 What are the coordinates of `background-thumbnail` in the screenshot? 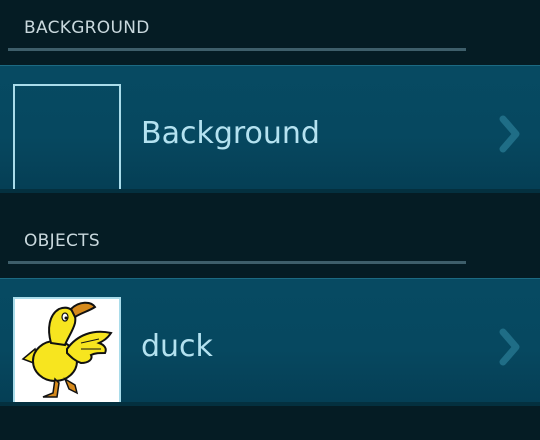 It's located at (67, 138).